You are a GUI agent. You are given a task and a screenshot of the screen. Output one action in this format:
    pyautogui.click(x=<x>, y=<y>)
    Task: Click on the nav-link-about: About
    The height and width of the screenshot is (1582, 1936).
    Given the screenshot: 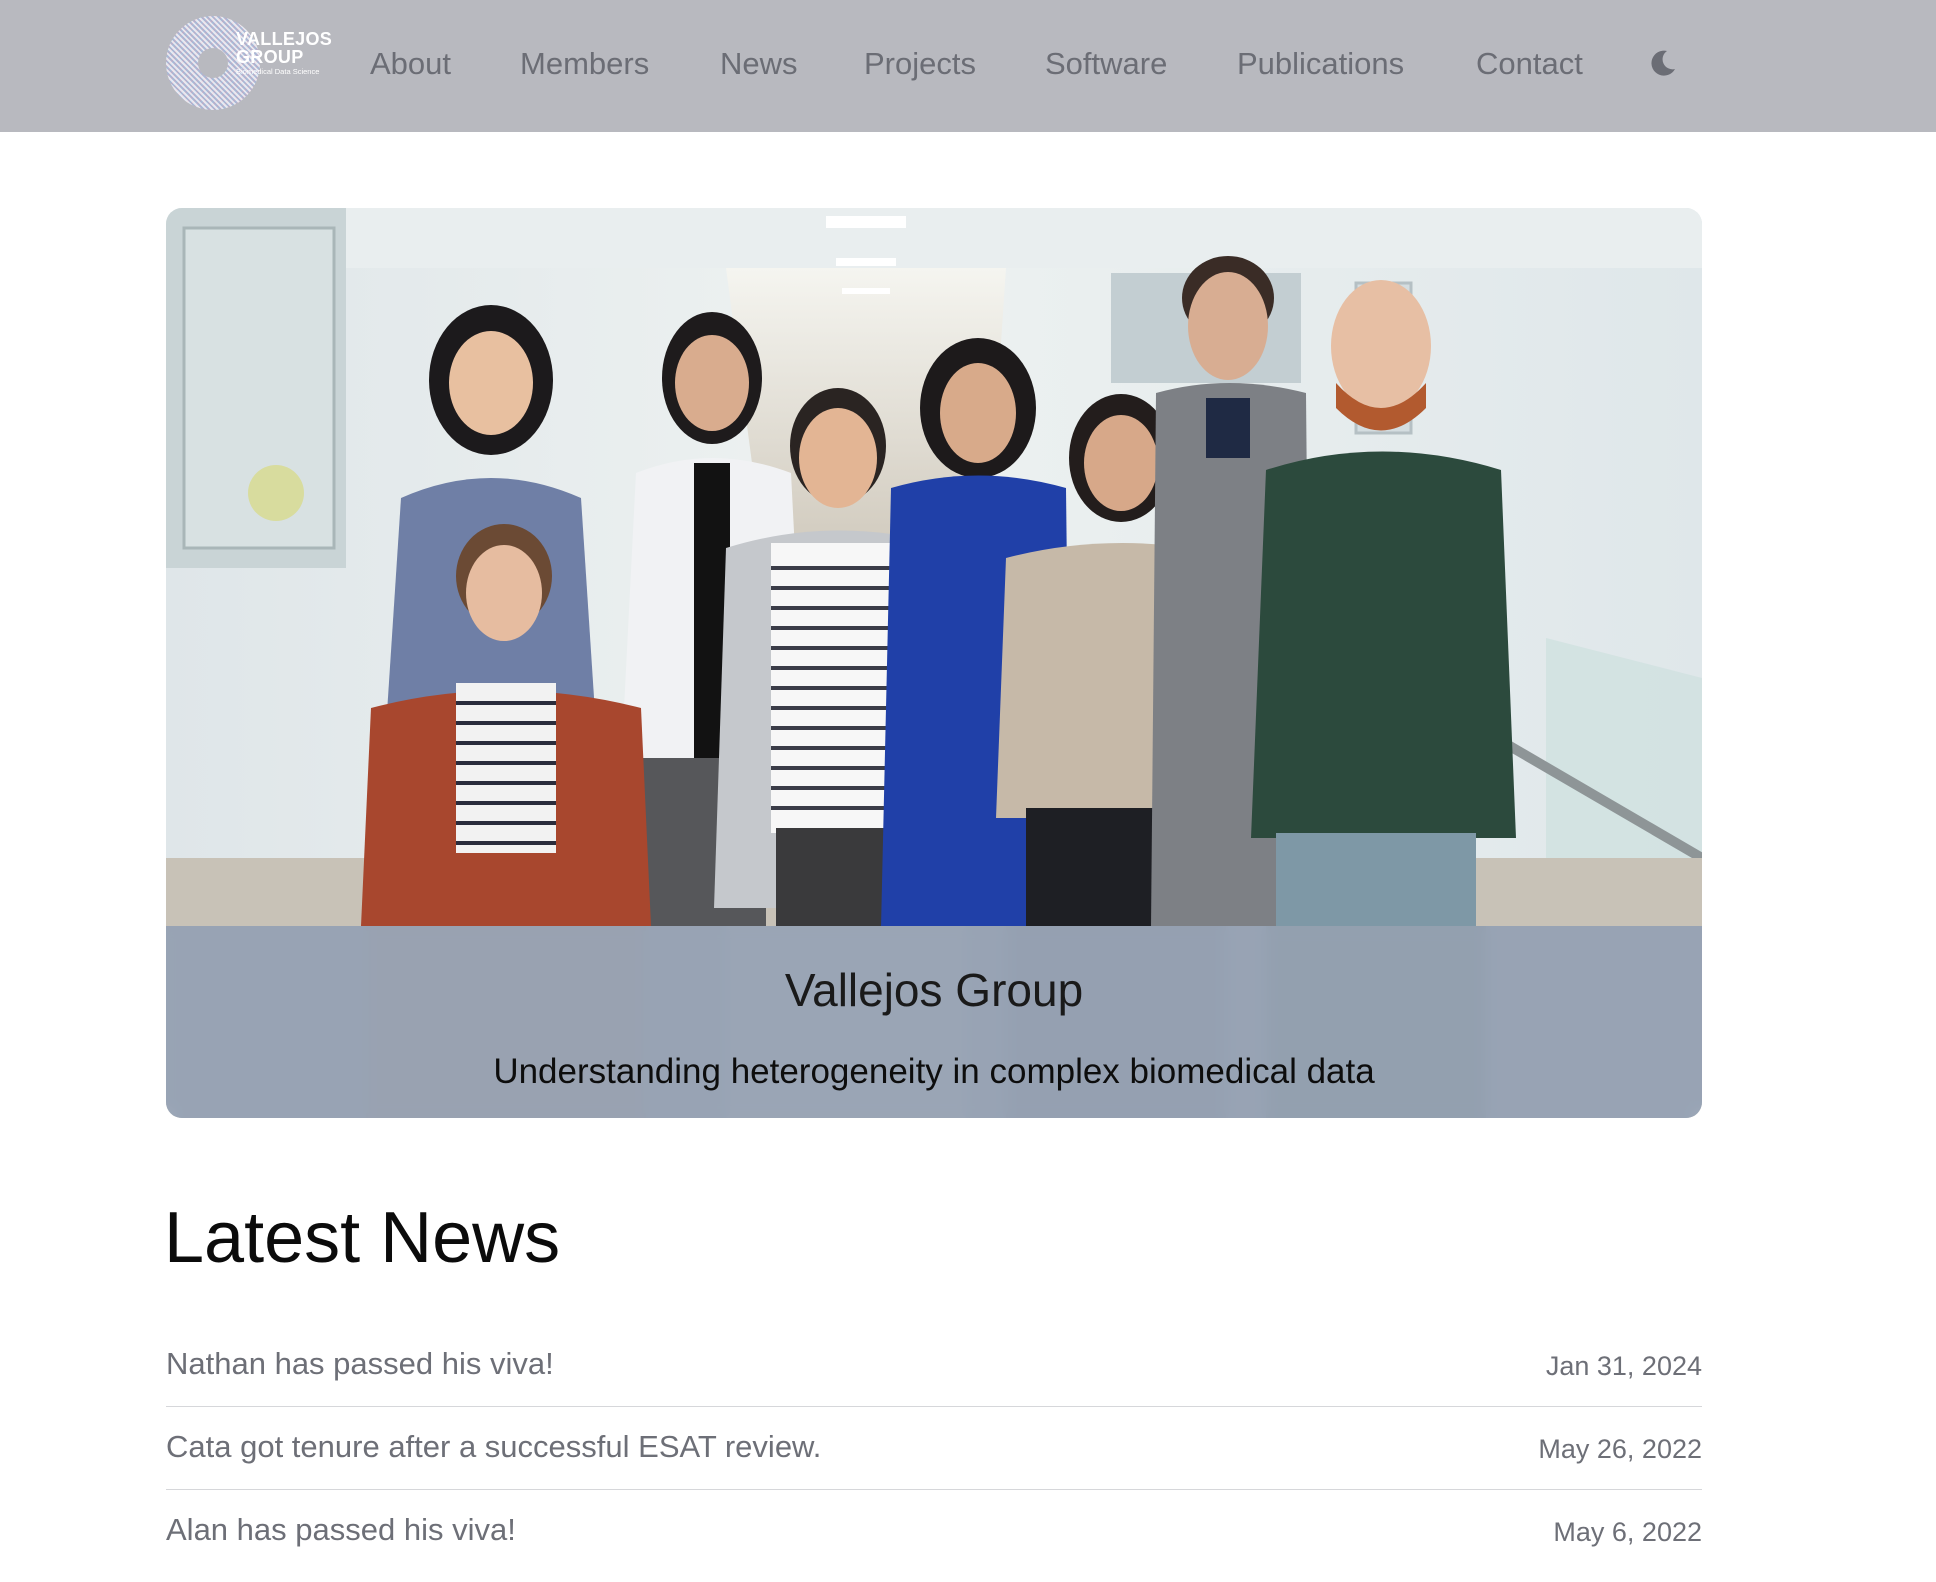 What is the action you would take?
    pyautogui.click(x=410, y=64)
    